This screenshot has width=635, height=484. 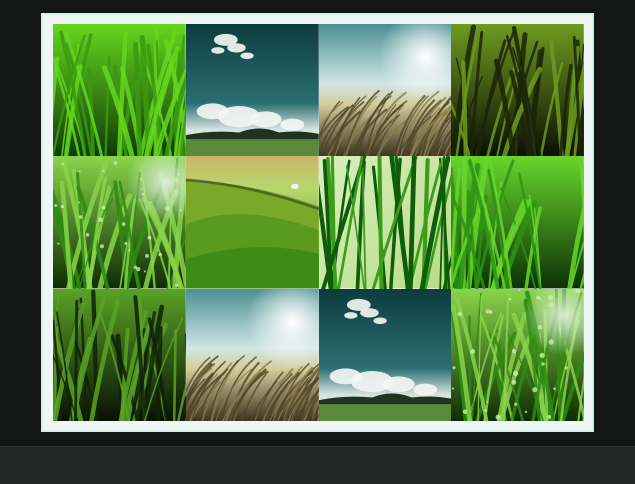 I want to click on photo-sky-clouds-teal, so click(x=252, y=90).